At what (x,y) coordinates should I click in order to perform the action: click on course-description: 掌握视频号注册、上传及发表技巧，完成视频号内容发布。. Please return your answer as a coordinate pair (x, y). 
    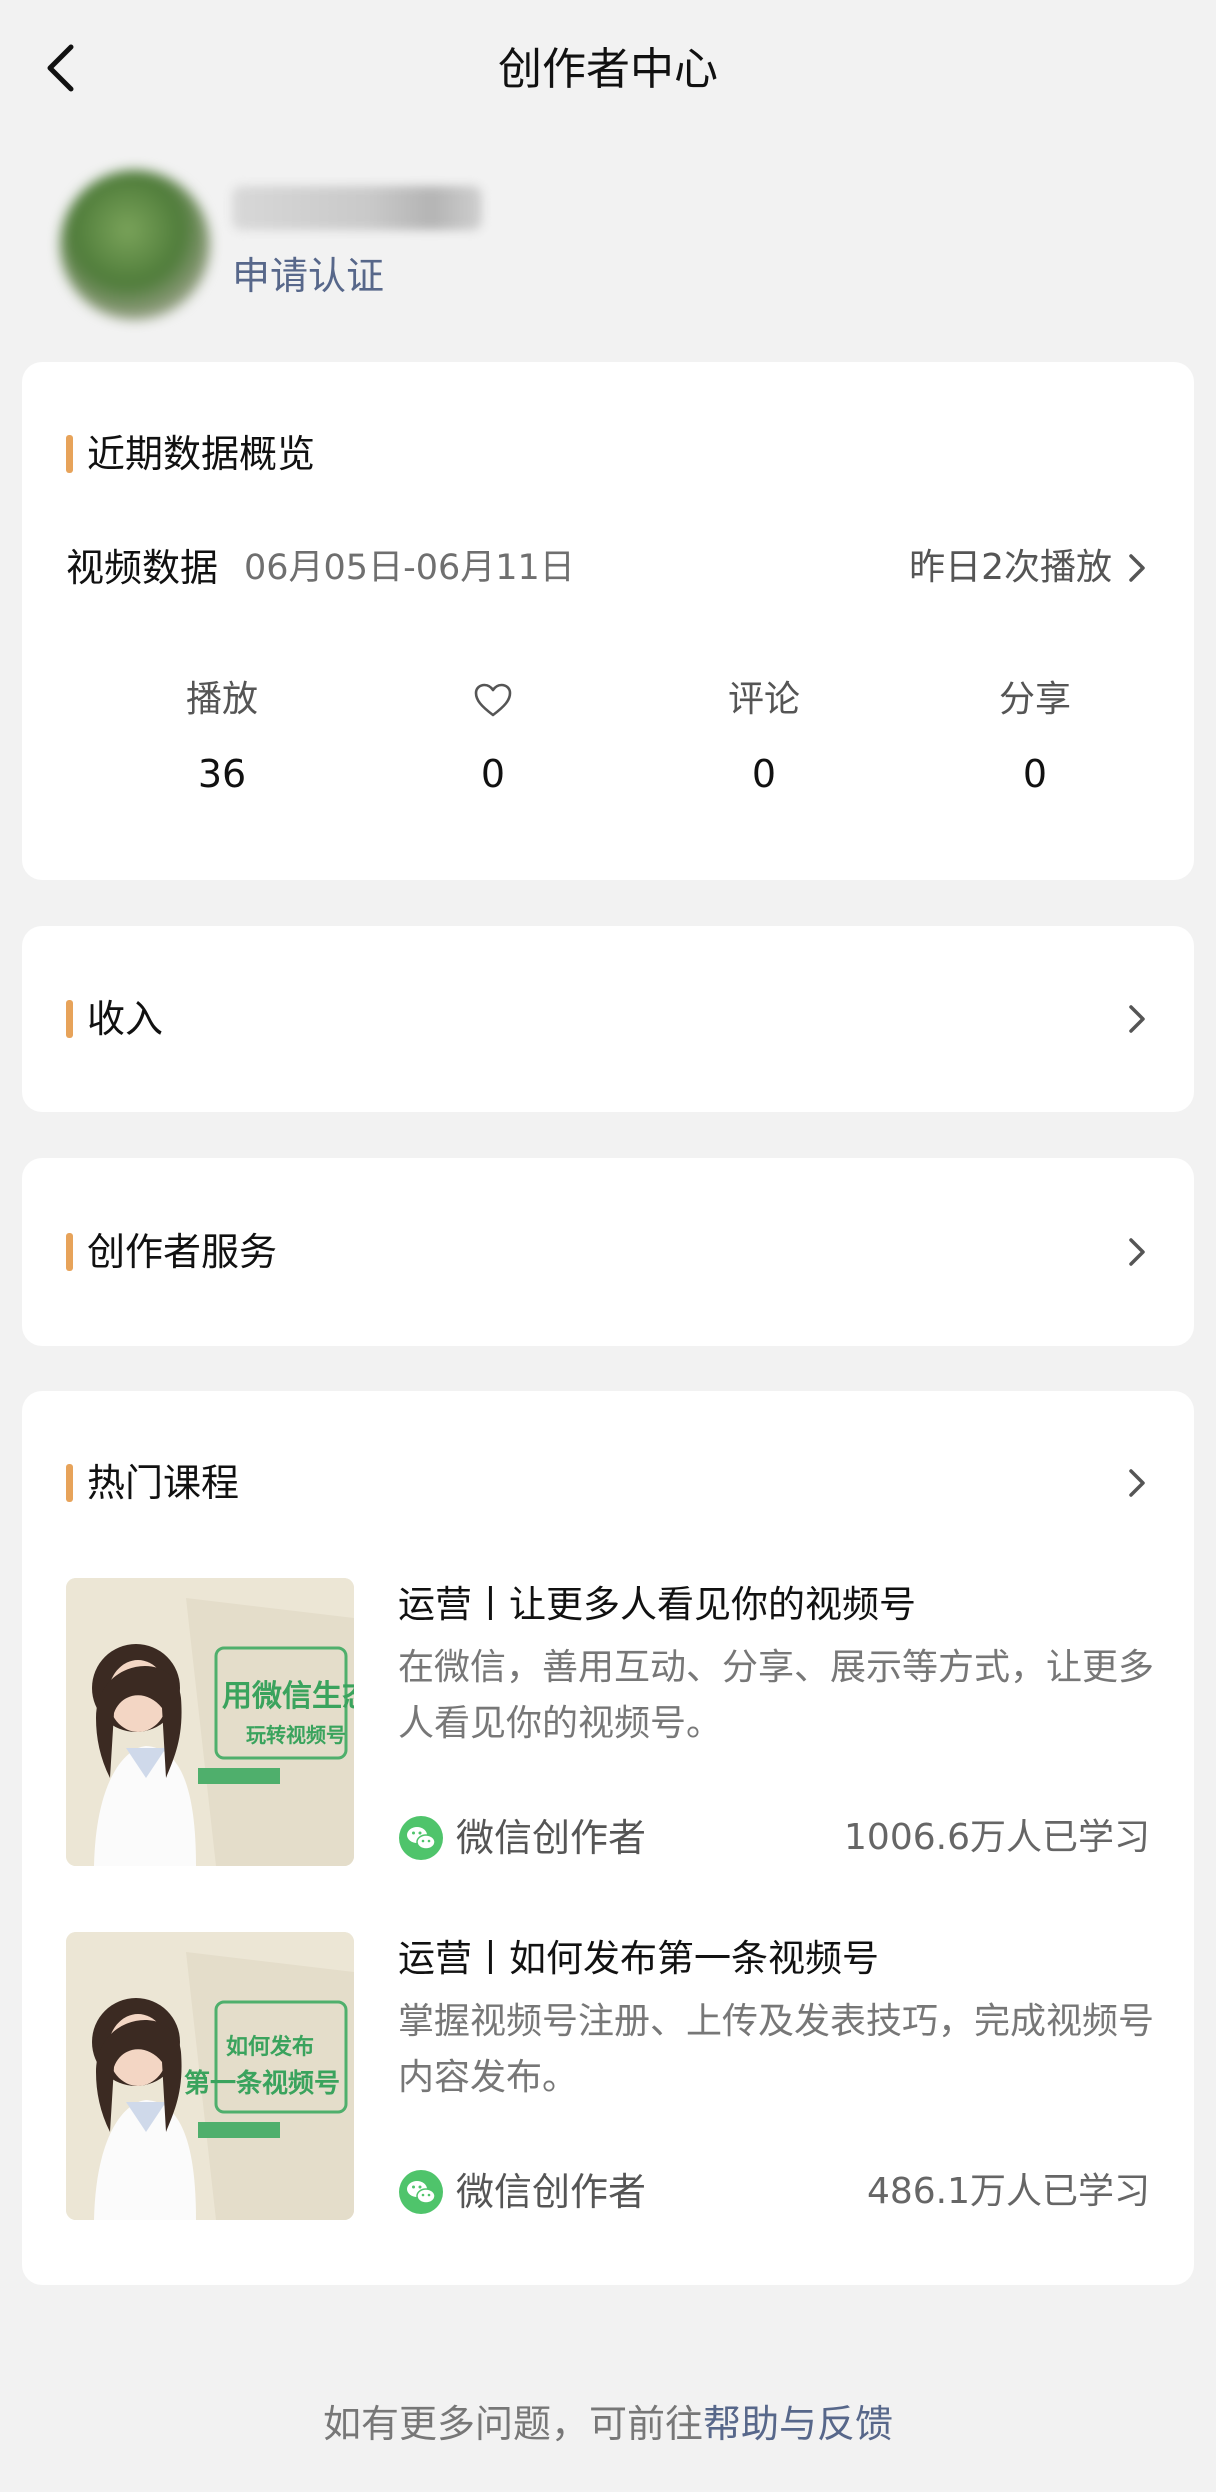
    Looking at the image, I should click on (776, 2049).